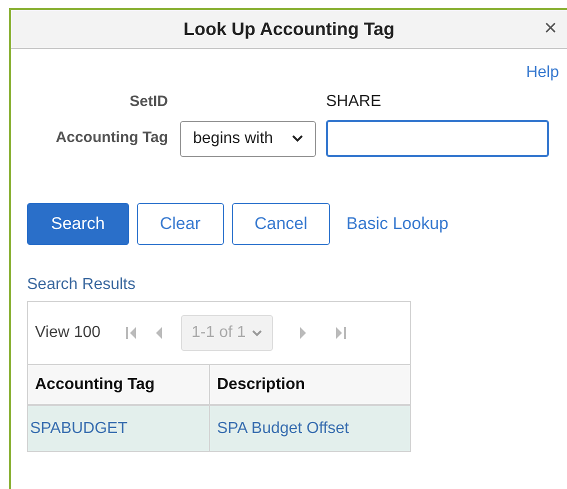 The image size is (567, 489). What do you see at coordinates (81, 285) in the screenshot?
I see `results-heading: Search Results` at bounding box center [81, 285].